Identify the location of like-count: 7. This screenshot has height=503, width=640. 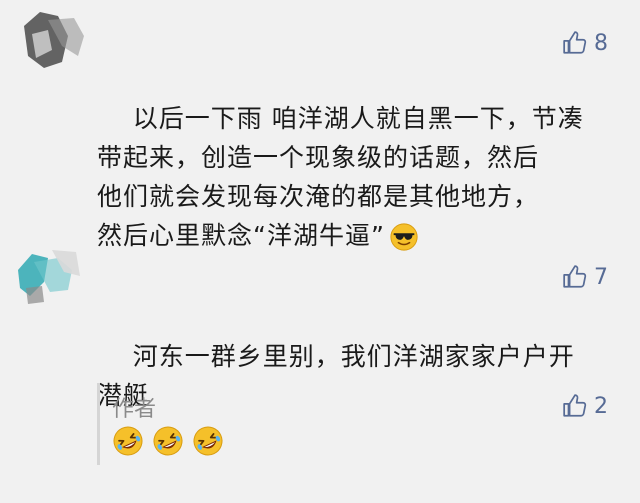
(601, 277).